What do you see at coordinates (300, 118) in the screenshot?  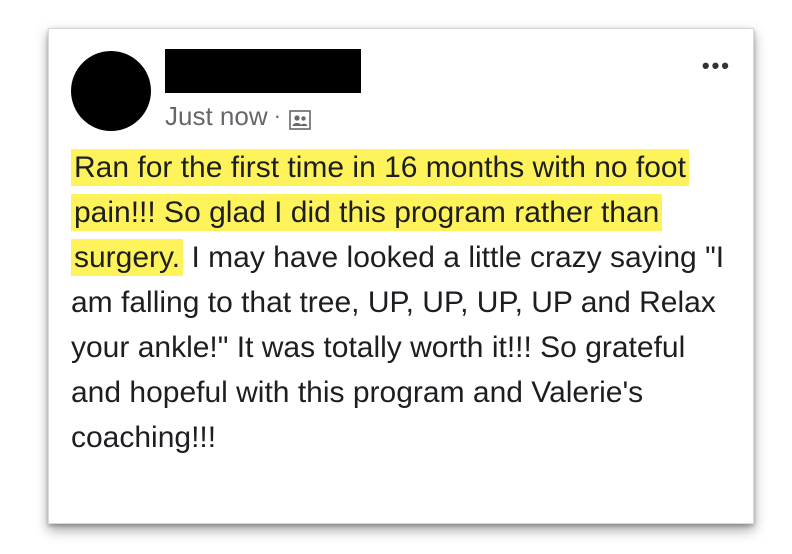 I see `friends-icon` at bounding box center [300, 118].